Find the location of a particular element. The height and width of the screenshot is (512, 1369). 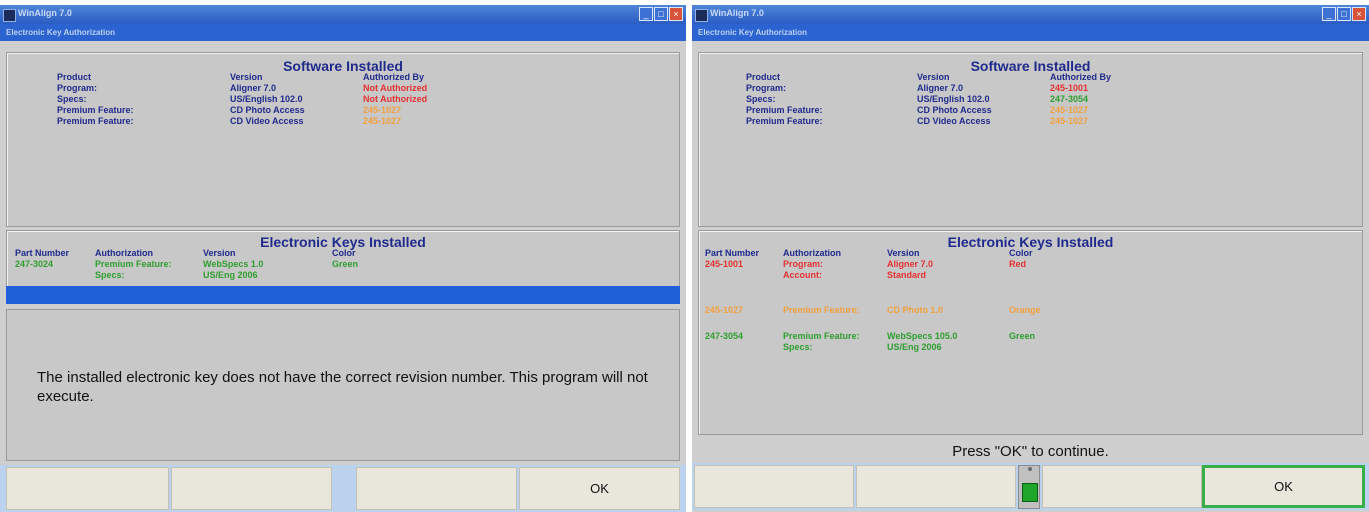

version-cell: WebSpecs 1.0 is located at coordinates (233, 264).